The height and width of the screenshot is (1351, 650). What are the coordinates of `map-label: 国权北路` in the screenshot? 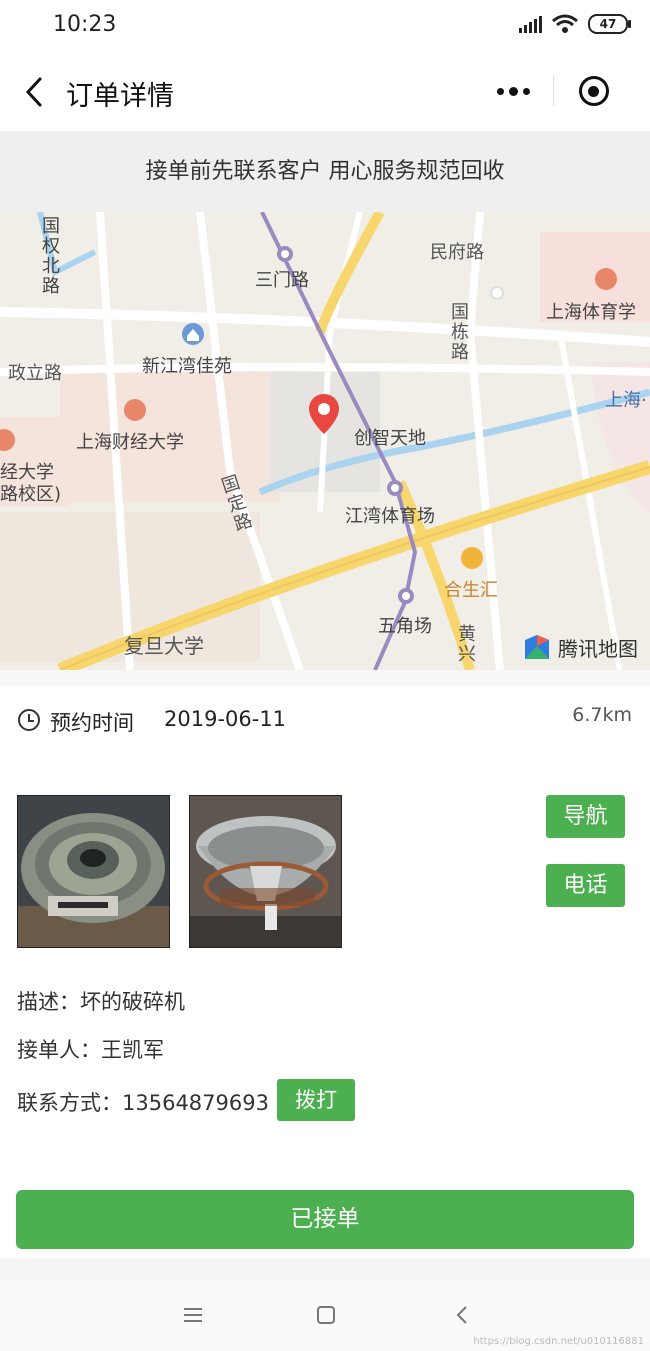 It's located at (49, 256).